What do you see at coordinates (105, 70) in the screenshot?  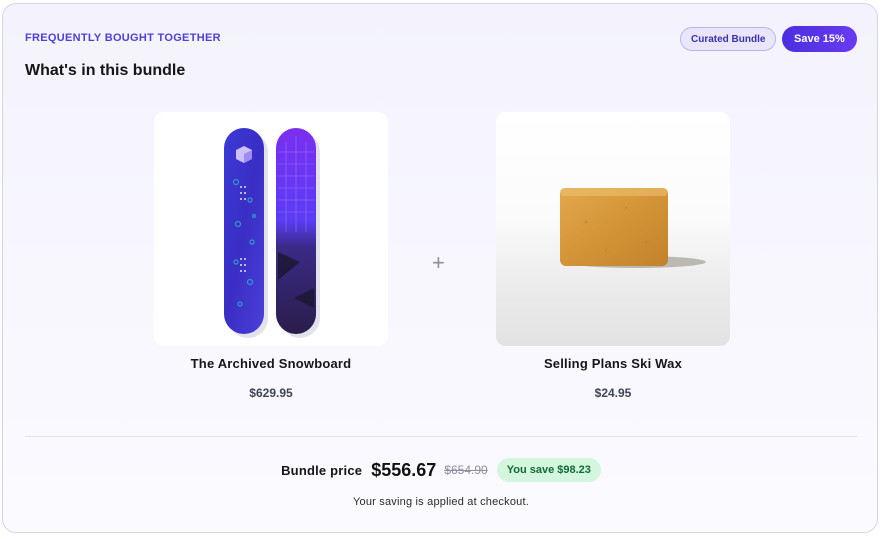 I see `bundle-title: What's in this bundle` at bounding box center [105, 70].